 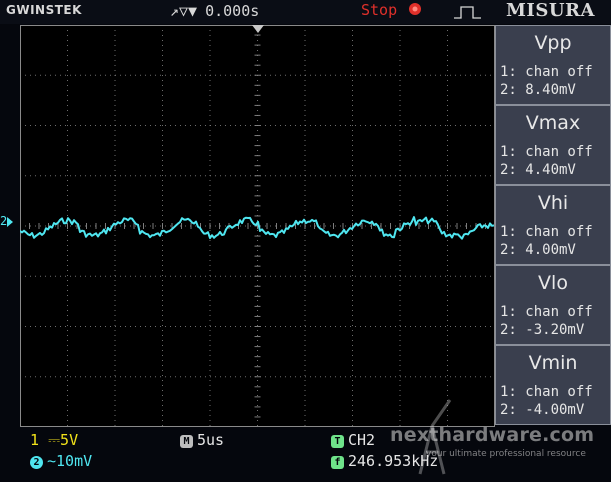 What do you see at coordinates (553, 203) in the screenshot?
I see `measure-title: Vhi` at bounding box center [553, 203].